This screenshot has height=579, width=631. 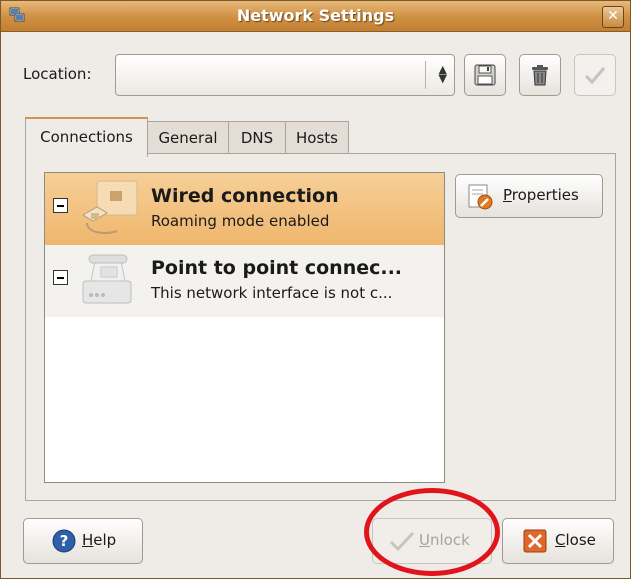 I want to click on save-location-button, so click(x=485, y=75).